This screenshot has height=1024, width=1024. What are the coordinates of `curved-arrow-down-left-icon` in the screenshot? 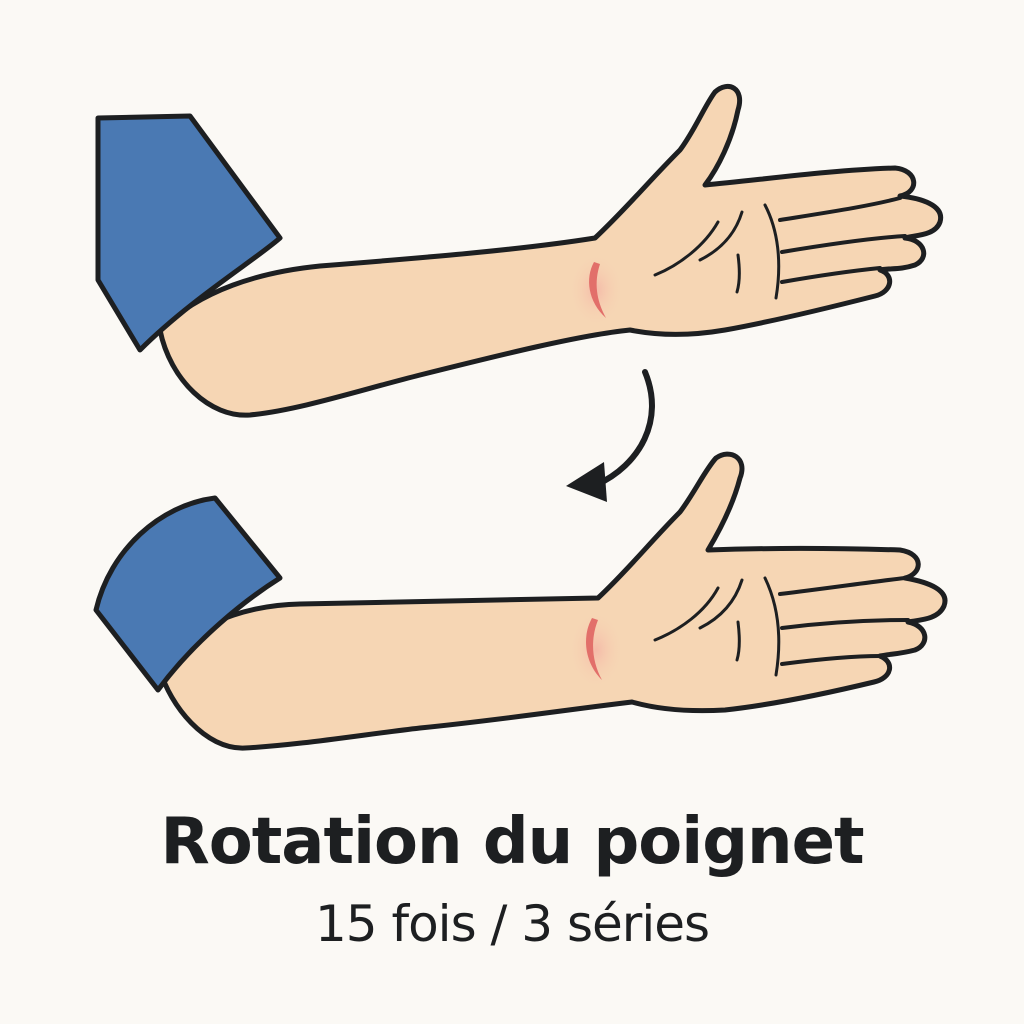 It's located at (610, 435).